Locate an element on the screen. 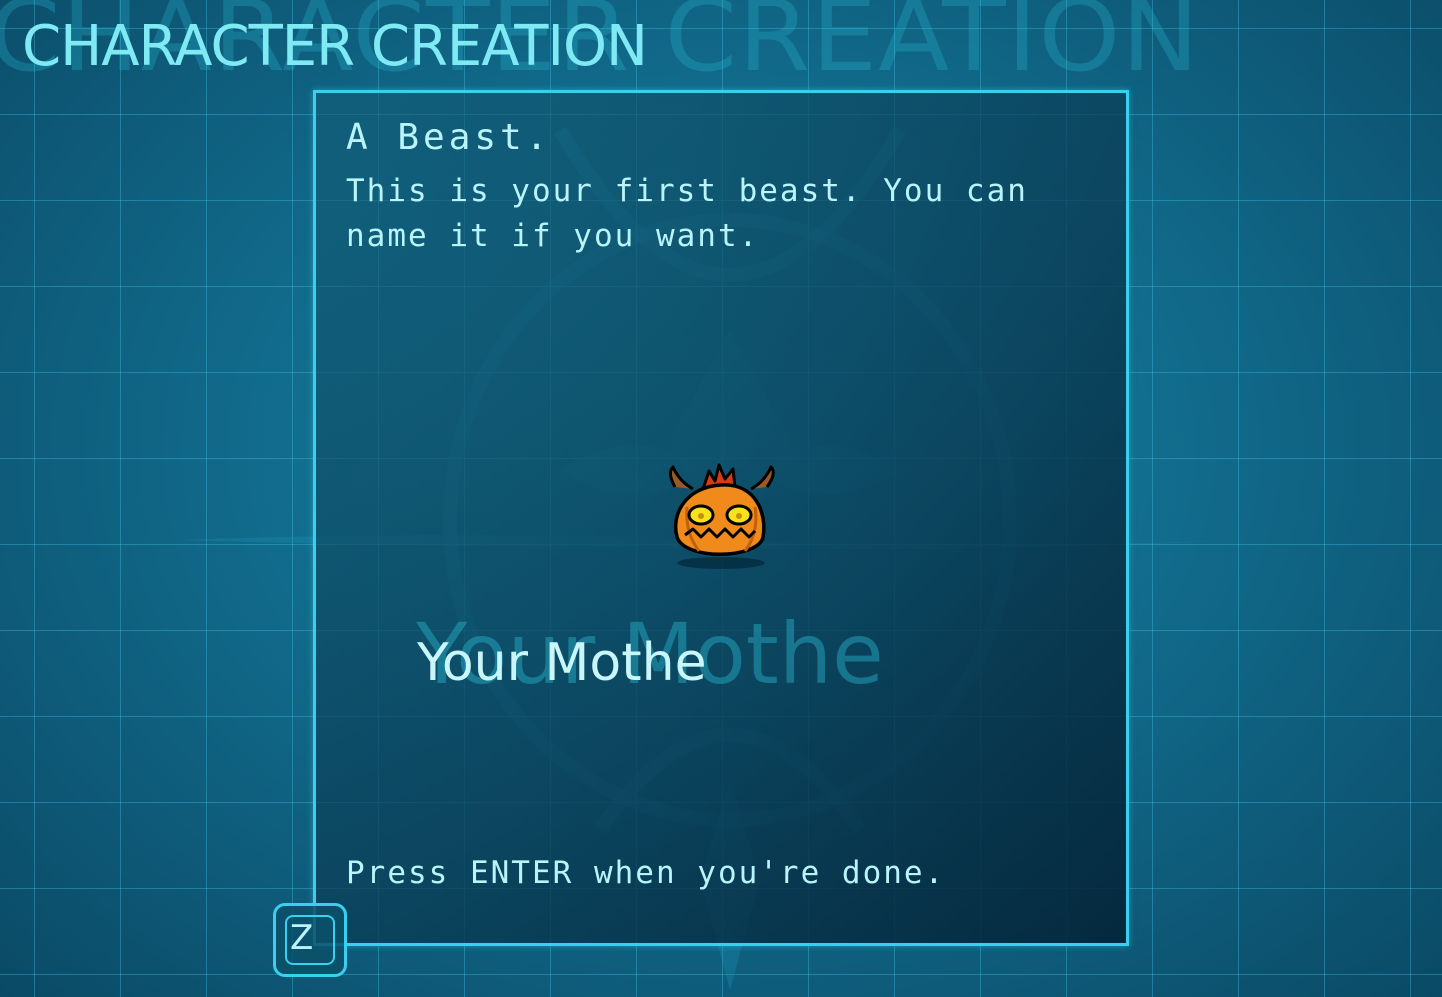 The image size is (1442, 997). enter-instruction: Press ENTER when you're done. is located at coordinates (646, 873).